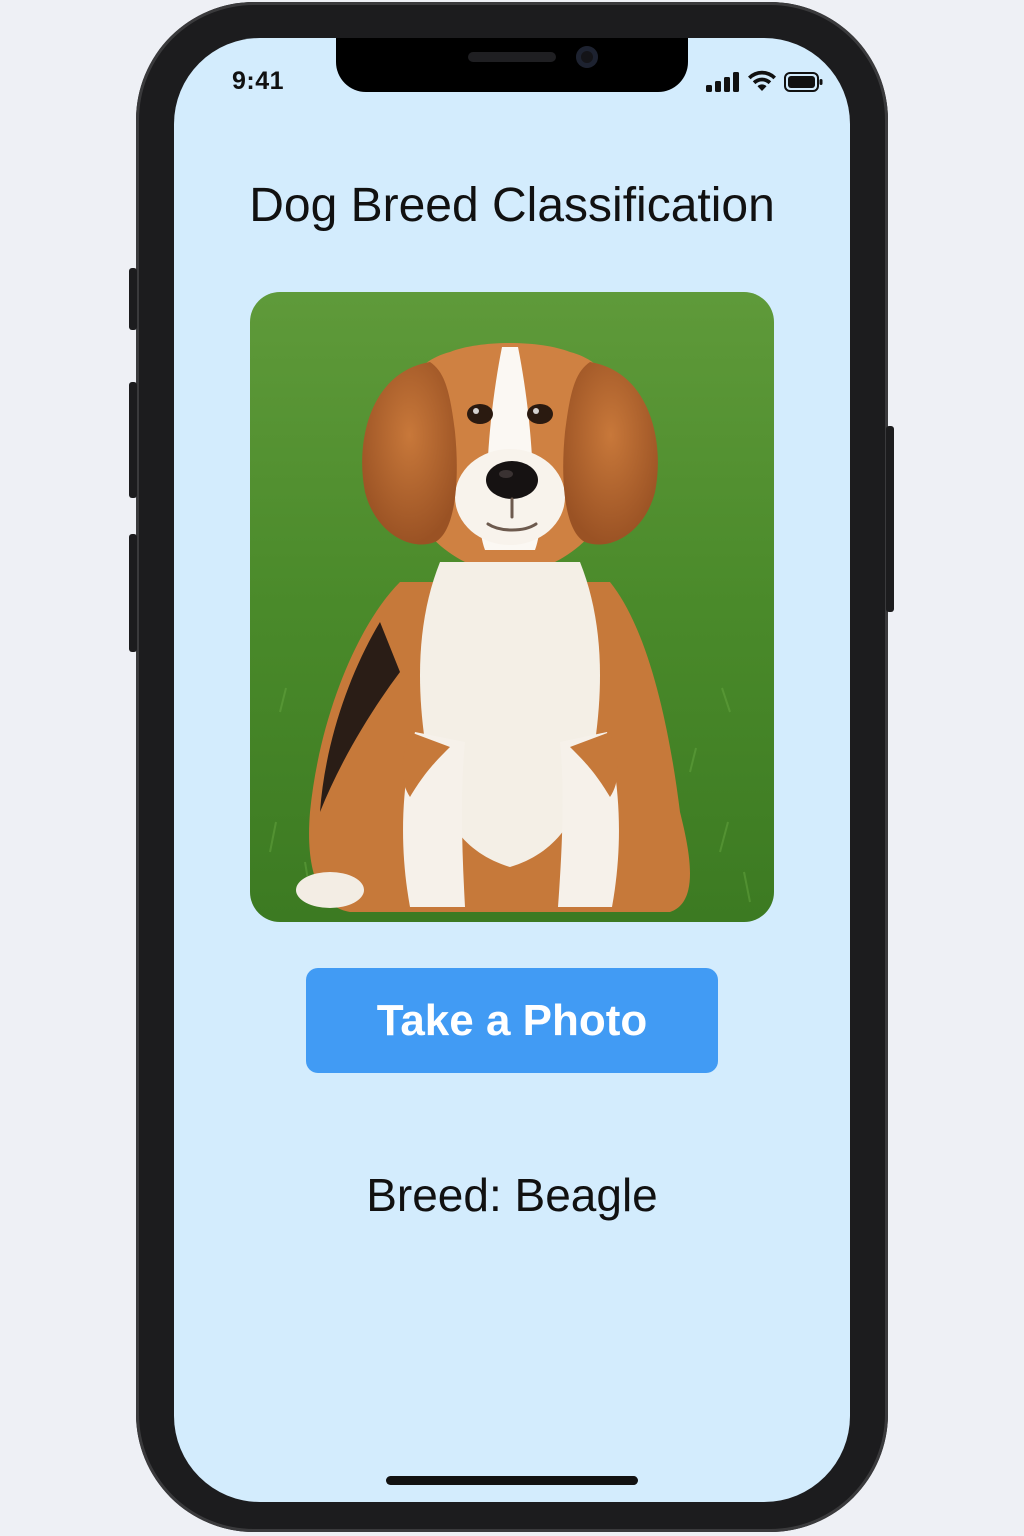 This screenshot has height=1536, width=1024. I want to click on speaker-grille, so click(512, 57).